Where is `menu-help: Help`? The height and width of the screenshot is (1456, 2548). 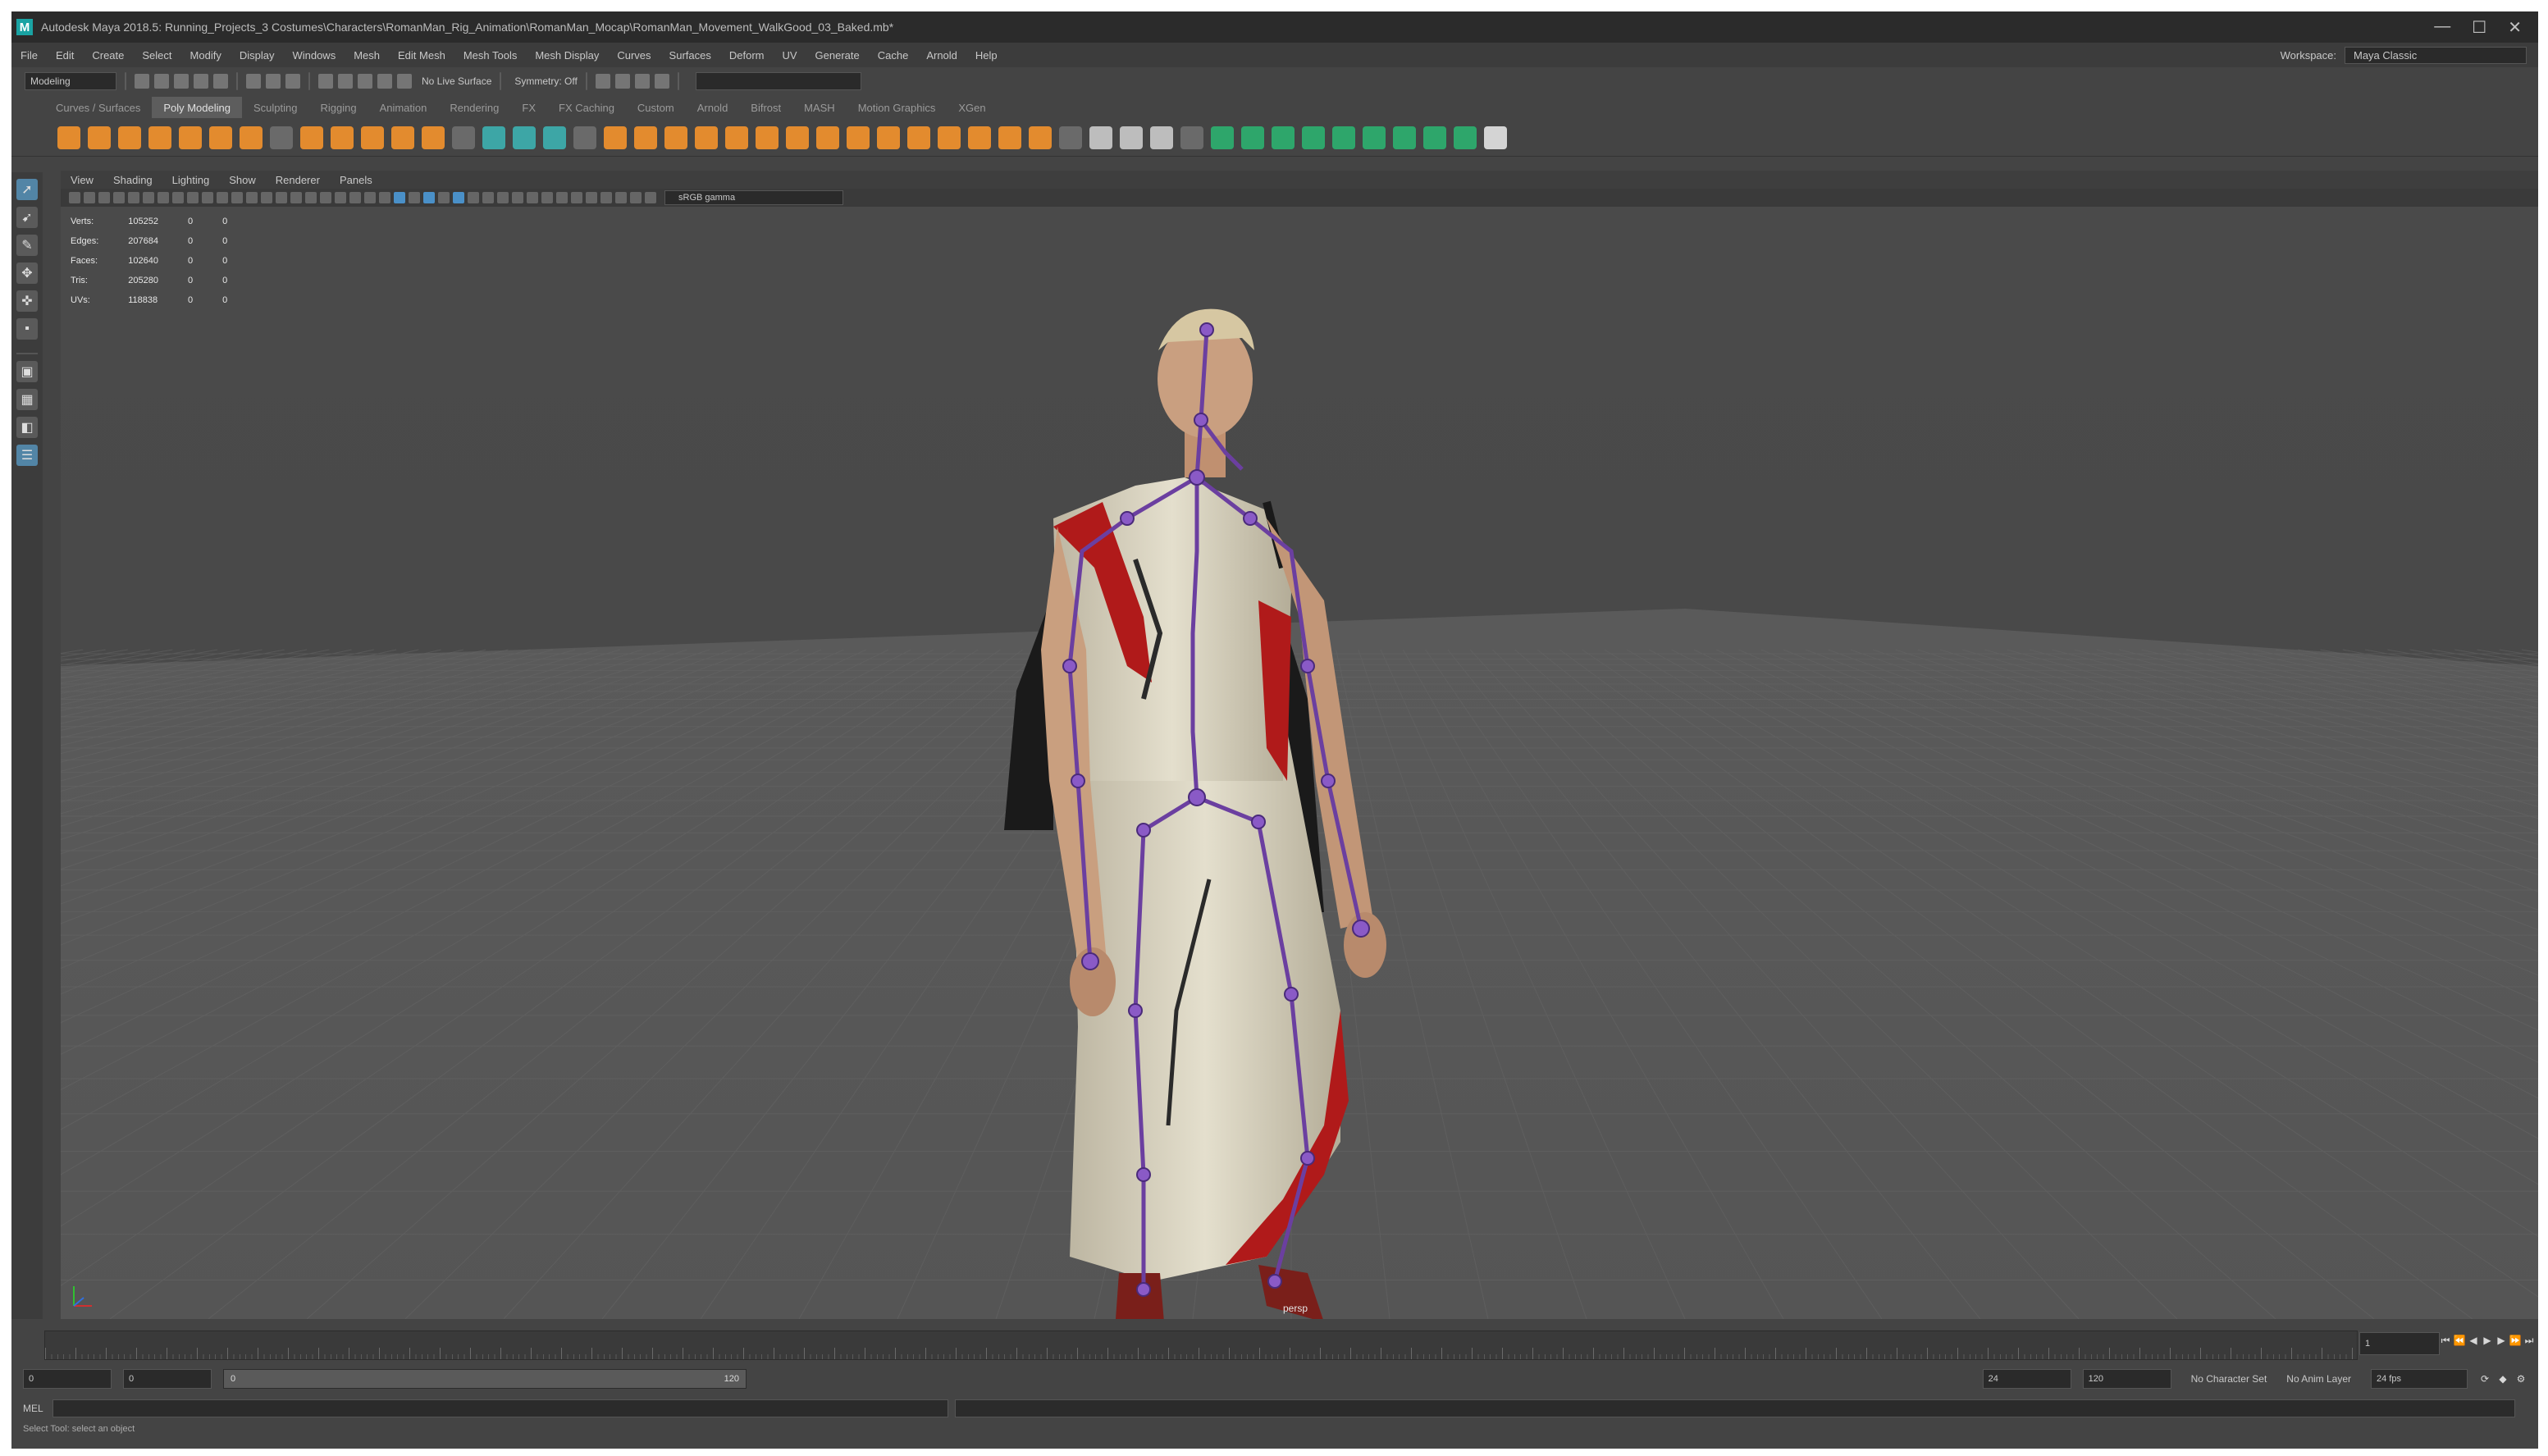 menu-help: Help is located at coordinates (986, 56).